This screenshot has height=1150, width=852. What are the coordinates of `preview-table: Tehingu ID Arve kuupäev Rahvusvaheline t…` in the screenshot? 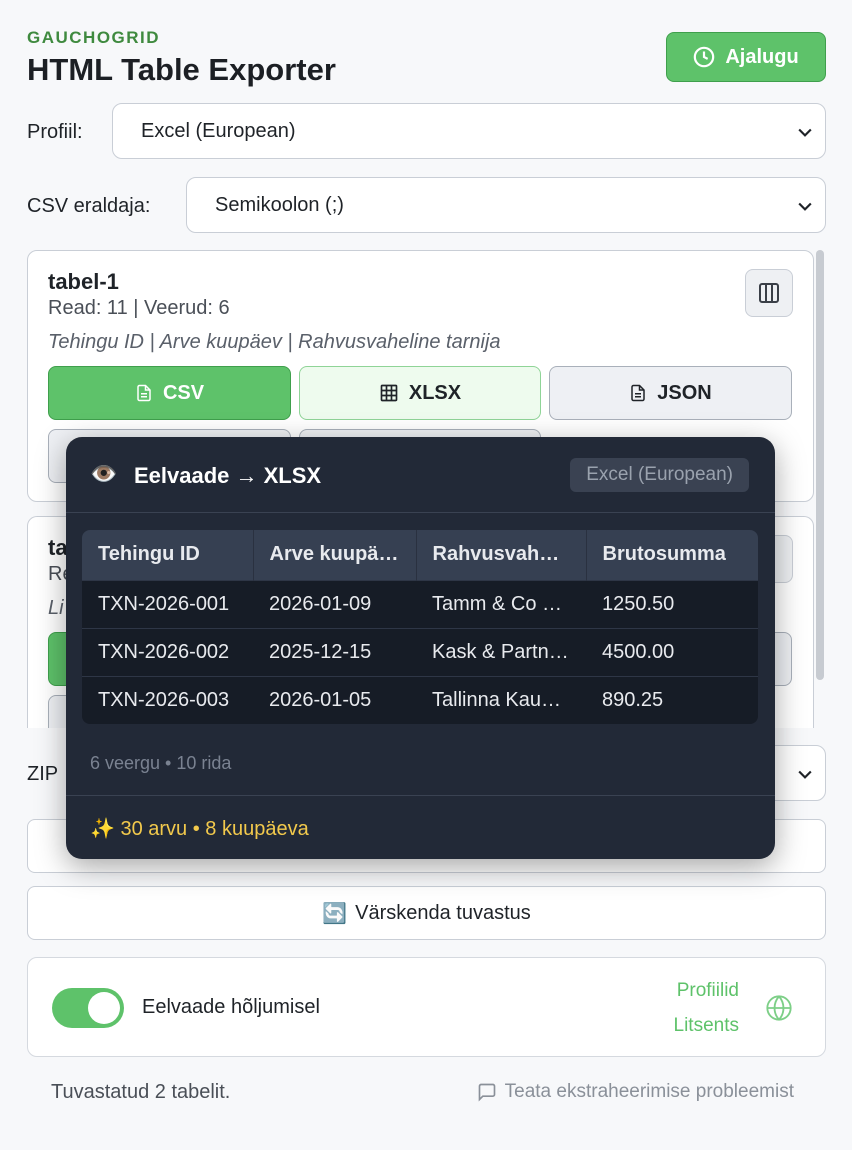 It's located at (420, 627).